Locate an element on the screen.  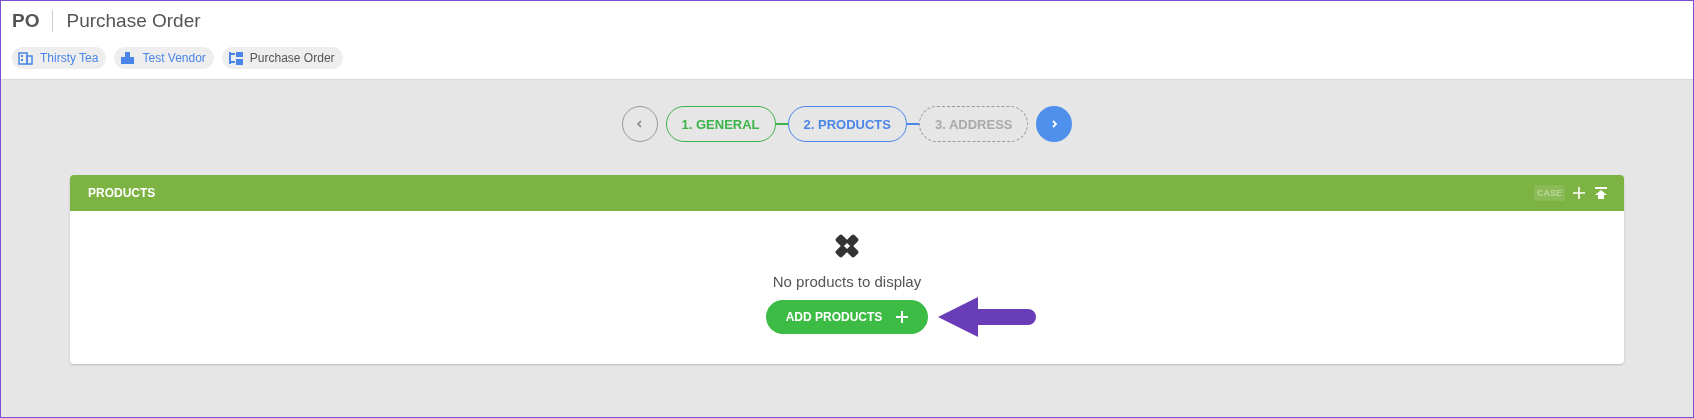
breadcrumb-chip: Test Vendor is located at coordinates (164, 58).